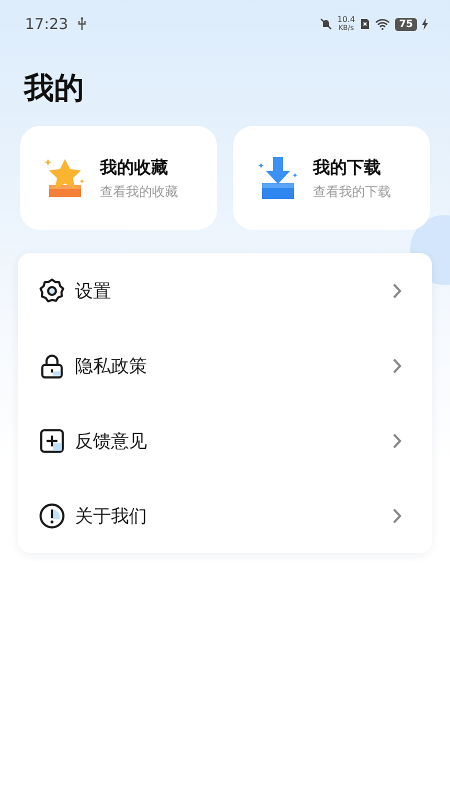 This screenshot has width=450, height=800. I want to click on clock-time: 17:23, so click(46, 24).